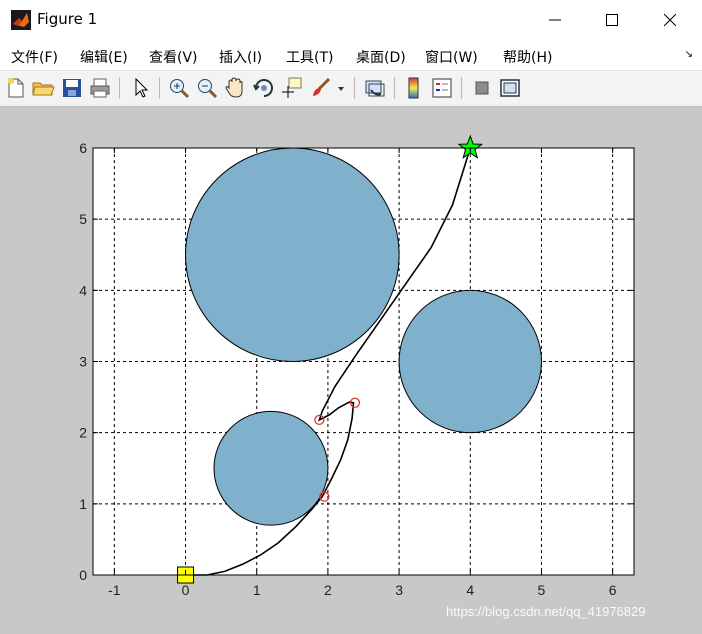 This screenshot has width=702, height=634. Describe the element at coordinates (613, 590) in the screenshot. I see `x-tick-label: 6` at that location.